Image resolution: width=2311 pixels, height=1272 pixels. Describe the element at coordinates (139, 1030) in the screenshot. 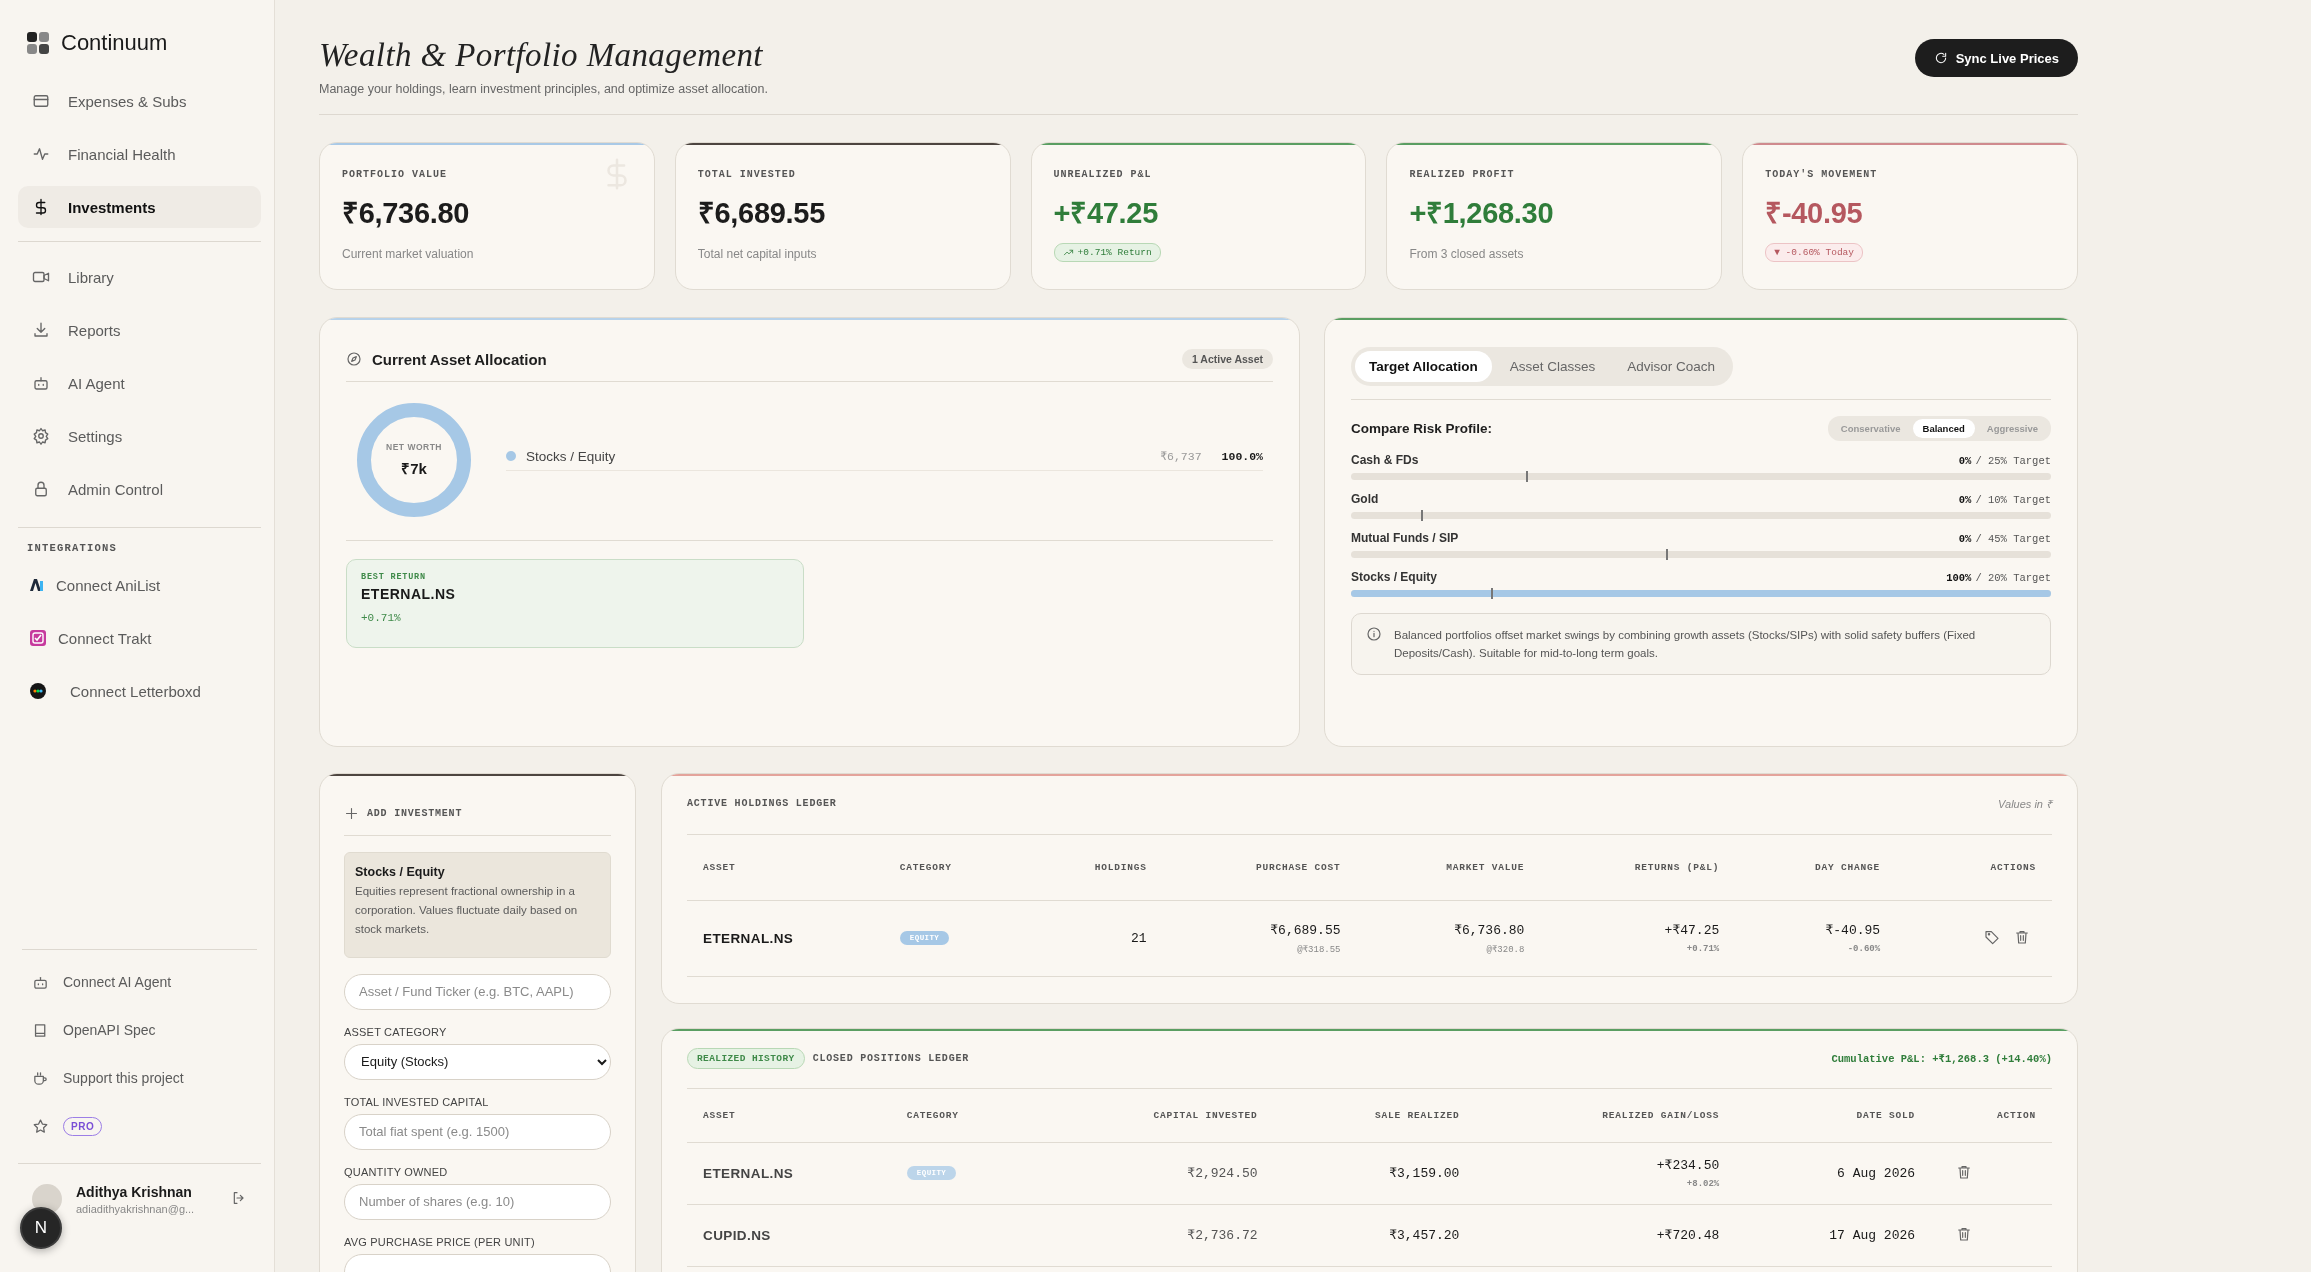

I see `footer-link: OpenAPI Spec` at that location.